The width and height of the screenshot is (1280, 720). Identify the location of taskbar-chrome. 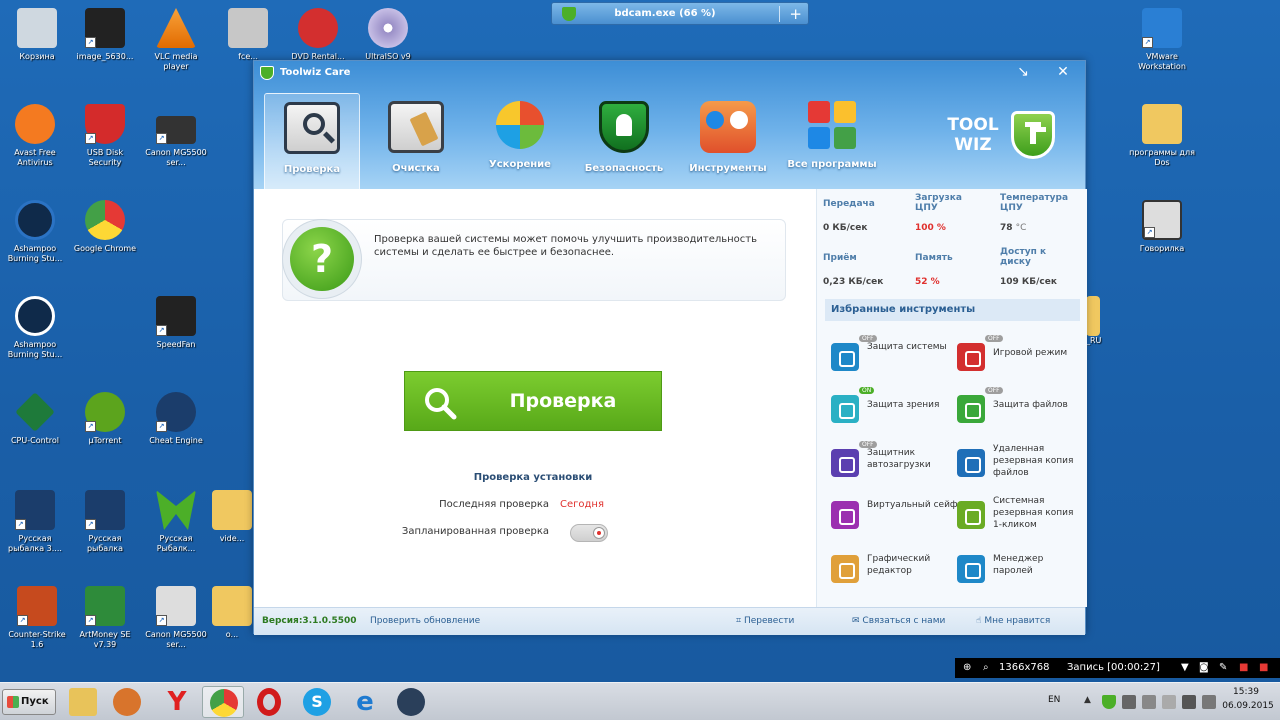
(223, 702).